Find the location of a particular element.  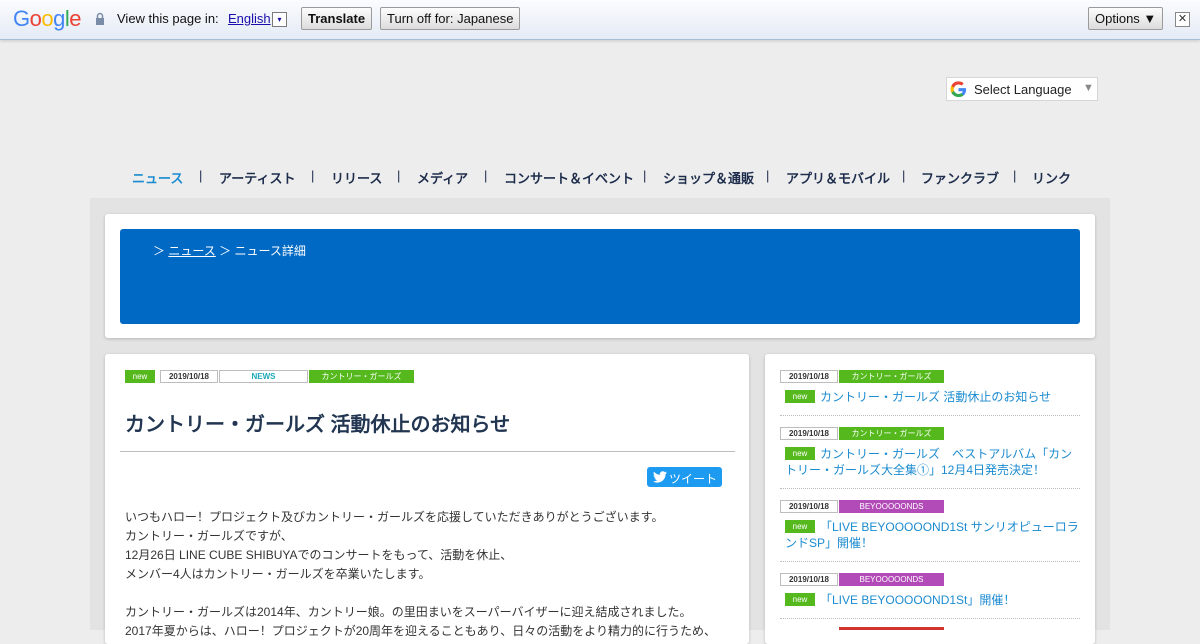

close-icon: ✕ is located at coordinates (1182, 19).